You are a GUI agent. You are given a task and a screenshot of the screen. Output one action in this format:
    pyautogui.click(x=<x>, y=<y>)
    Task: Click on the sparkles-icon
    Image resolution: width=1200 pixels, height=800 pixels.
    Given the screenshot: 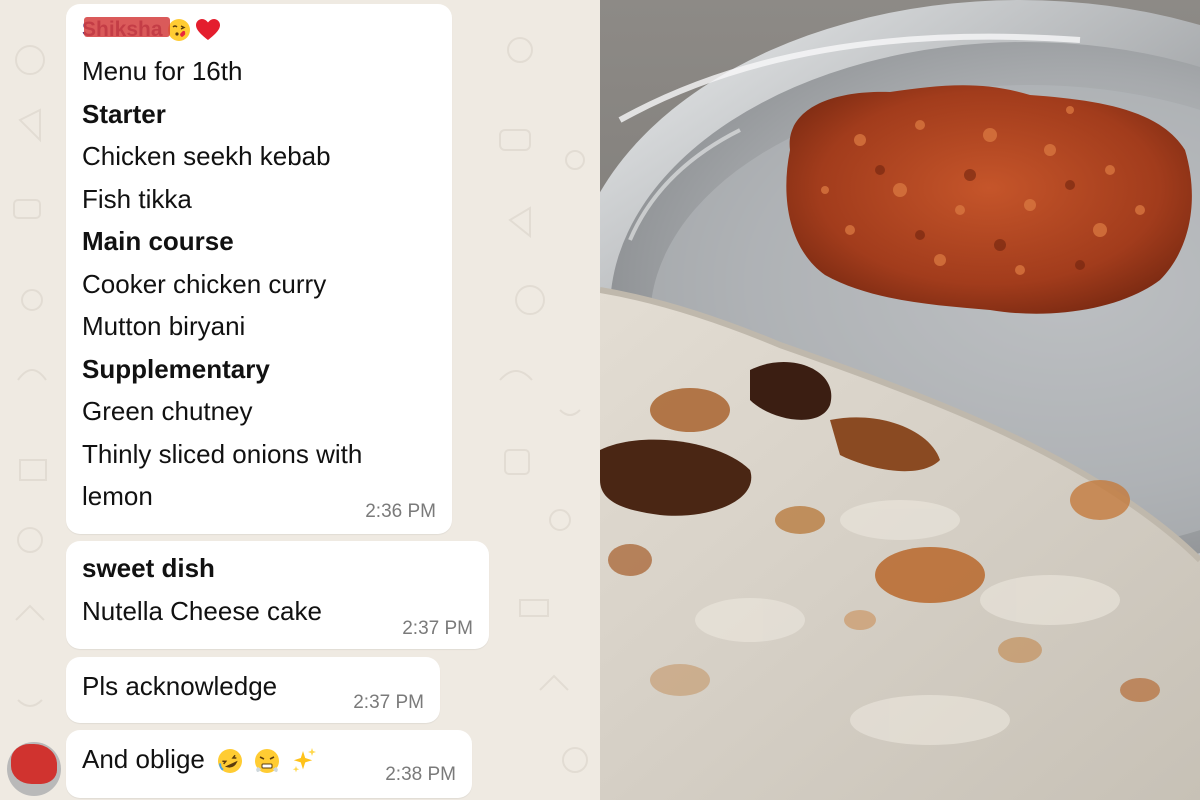 What is the action you would take?
    pyautogui.click(x=304, y=760)
    